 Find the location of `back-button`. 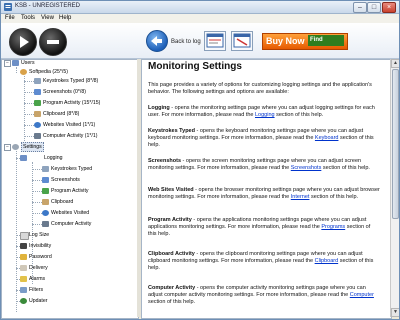

back-button is located at coordinates (157, 41).